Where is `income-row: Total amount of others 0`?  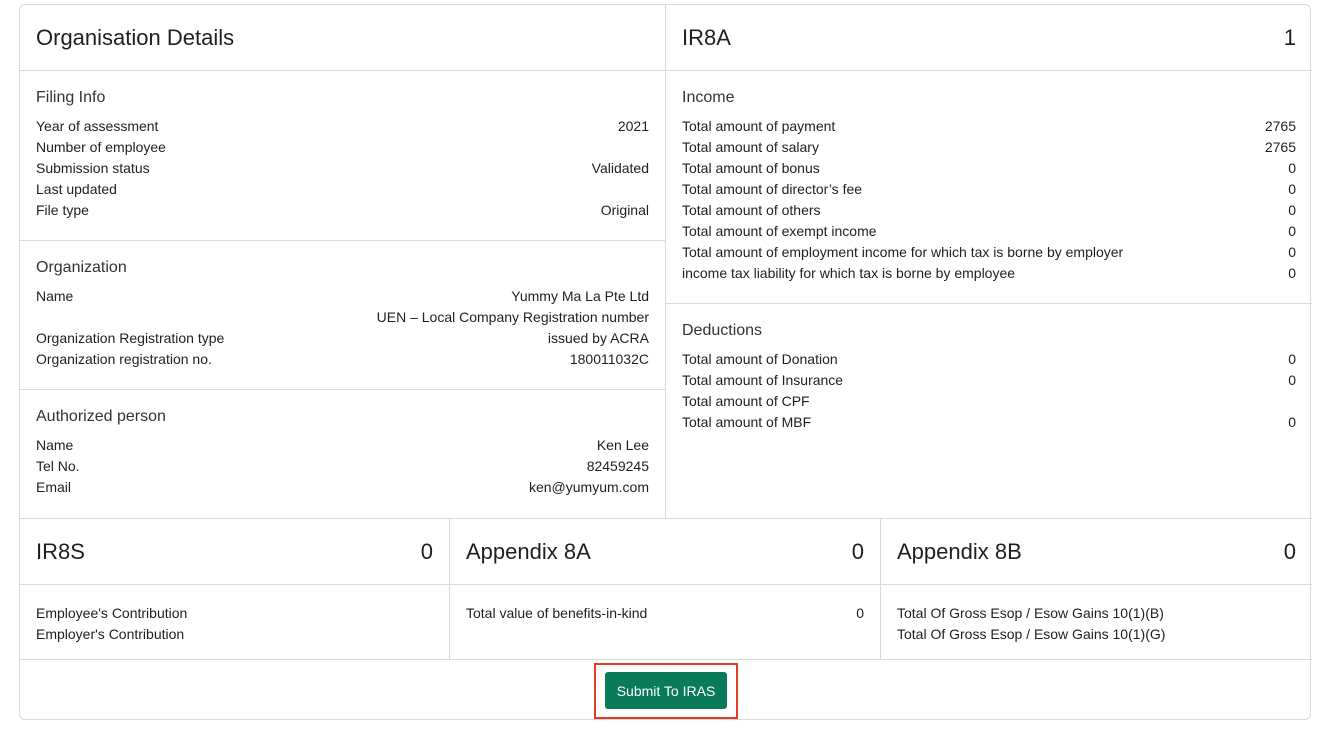 income-row: Total amount of others 0 is located at coordinates (989, 210).